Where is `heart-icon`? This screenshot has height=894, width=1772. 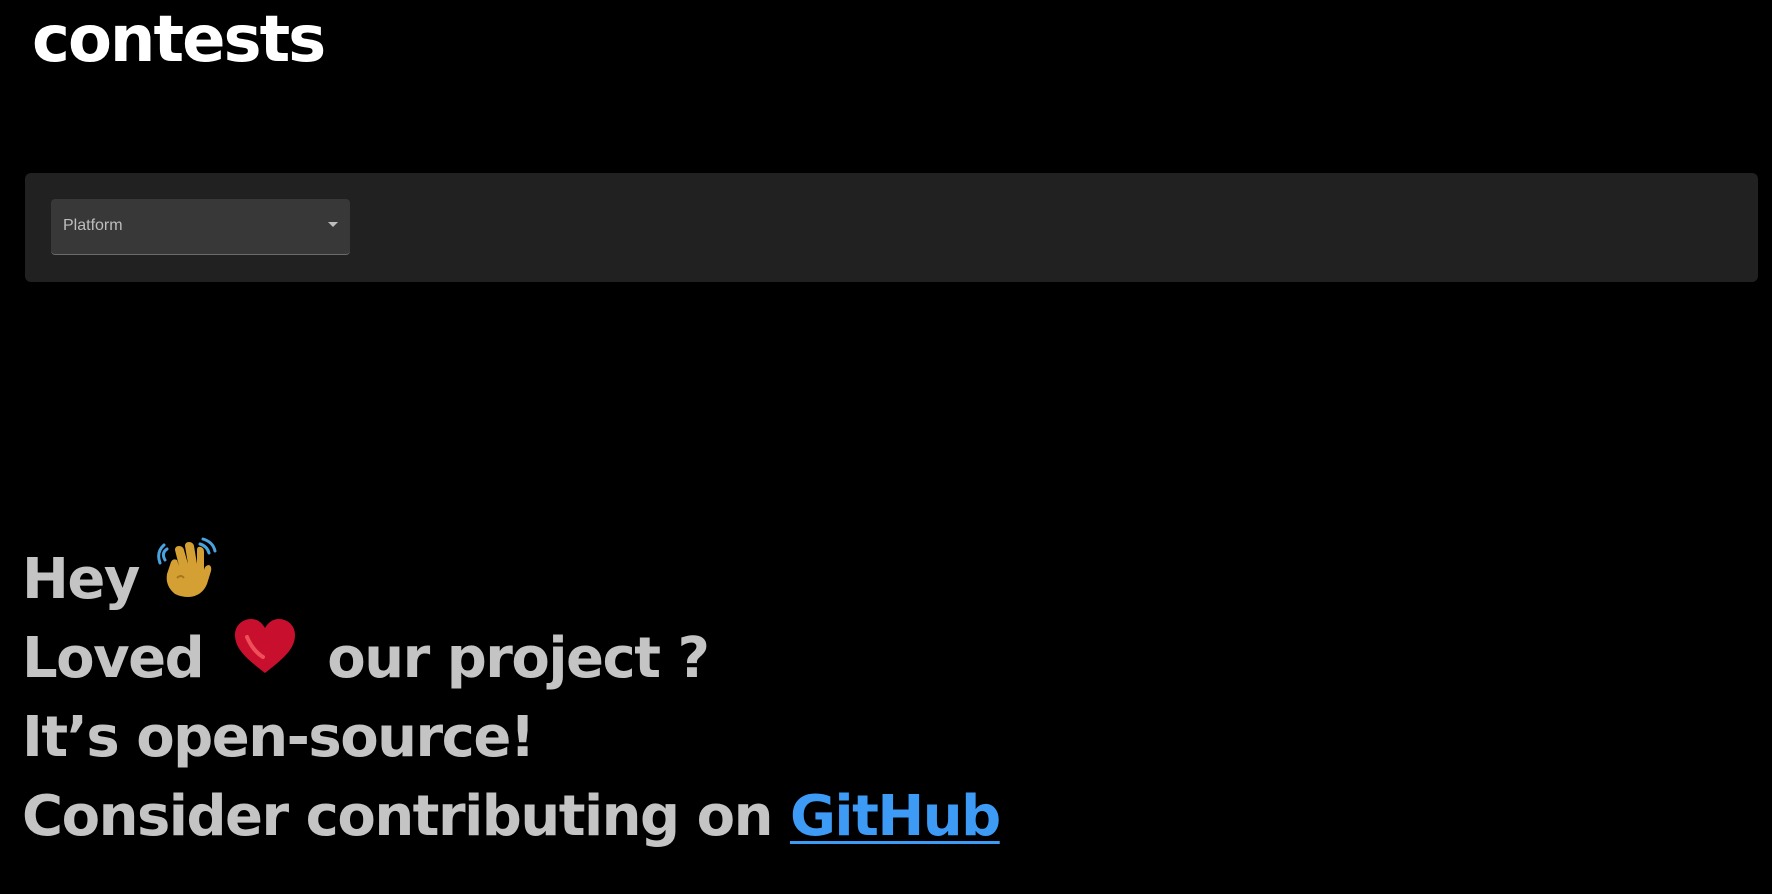
heart-icon is located at coordinates (265, 656).